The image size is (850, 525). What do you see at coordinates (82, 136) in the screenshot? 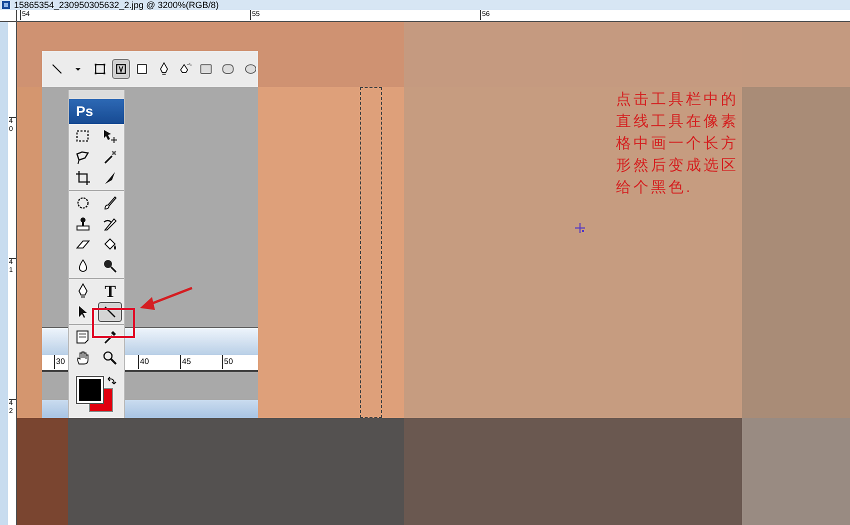
I see `dashed-rectangle-icon` at bounding box center [82, 136].